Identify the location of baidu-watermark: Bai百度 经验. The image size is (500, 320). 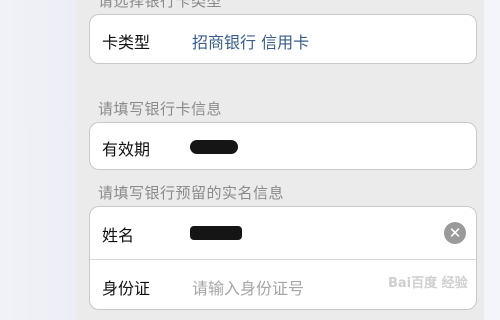
(428, 283).